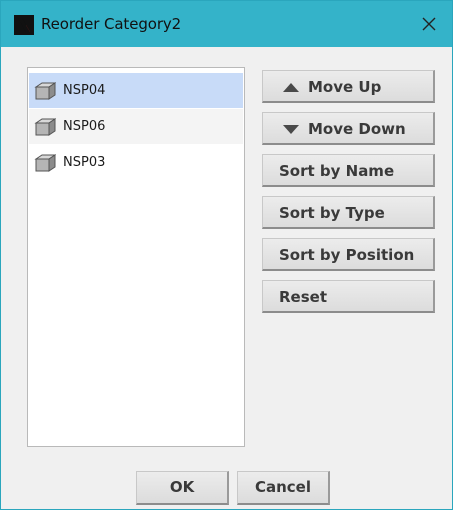 This screenshot has width=453, height=510. I want to click on list-item-label: NSP06, so click(84, 126).